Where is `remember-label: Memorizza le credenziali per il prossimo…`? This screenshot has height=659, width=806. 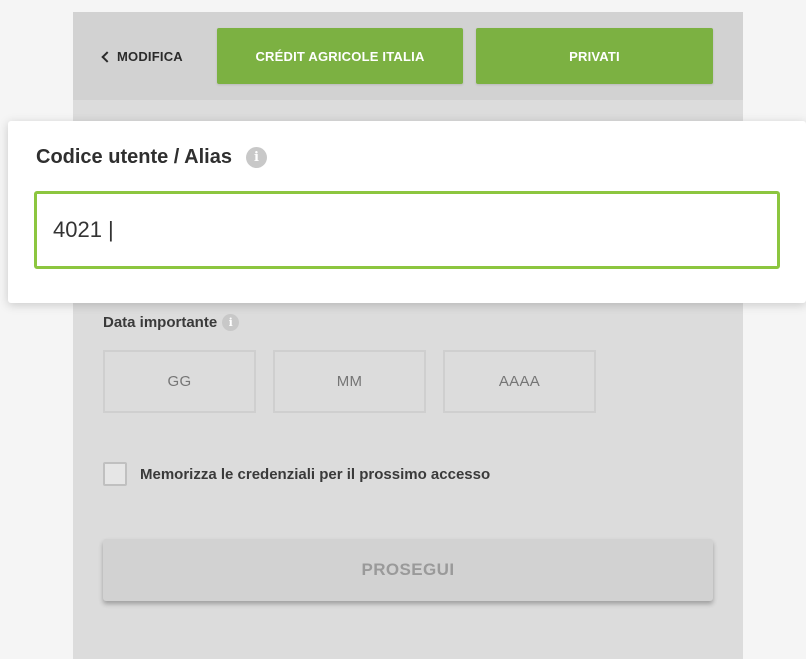
remember-label: Memorizza le credenziali per il prossimo… is located at coordinates (315, 474).